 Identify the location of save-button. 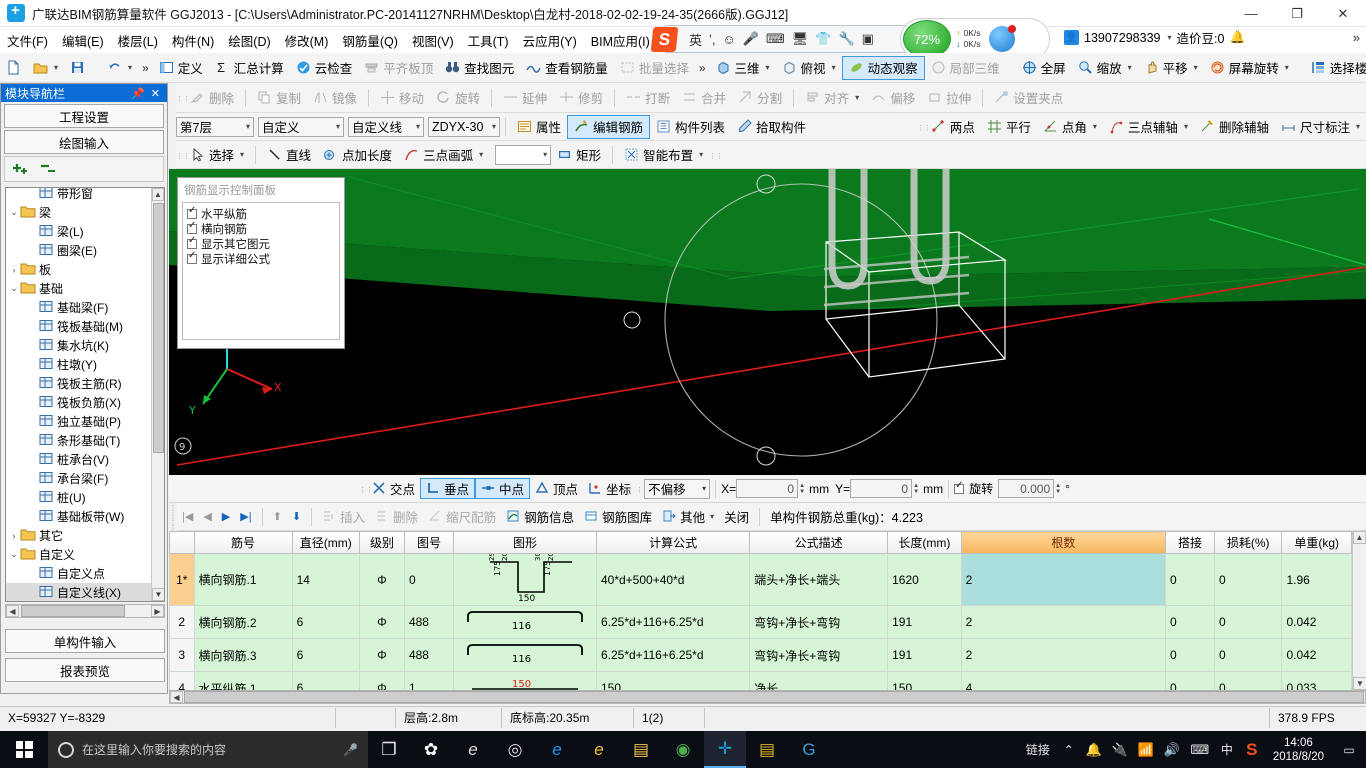
(77, 68).